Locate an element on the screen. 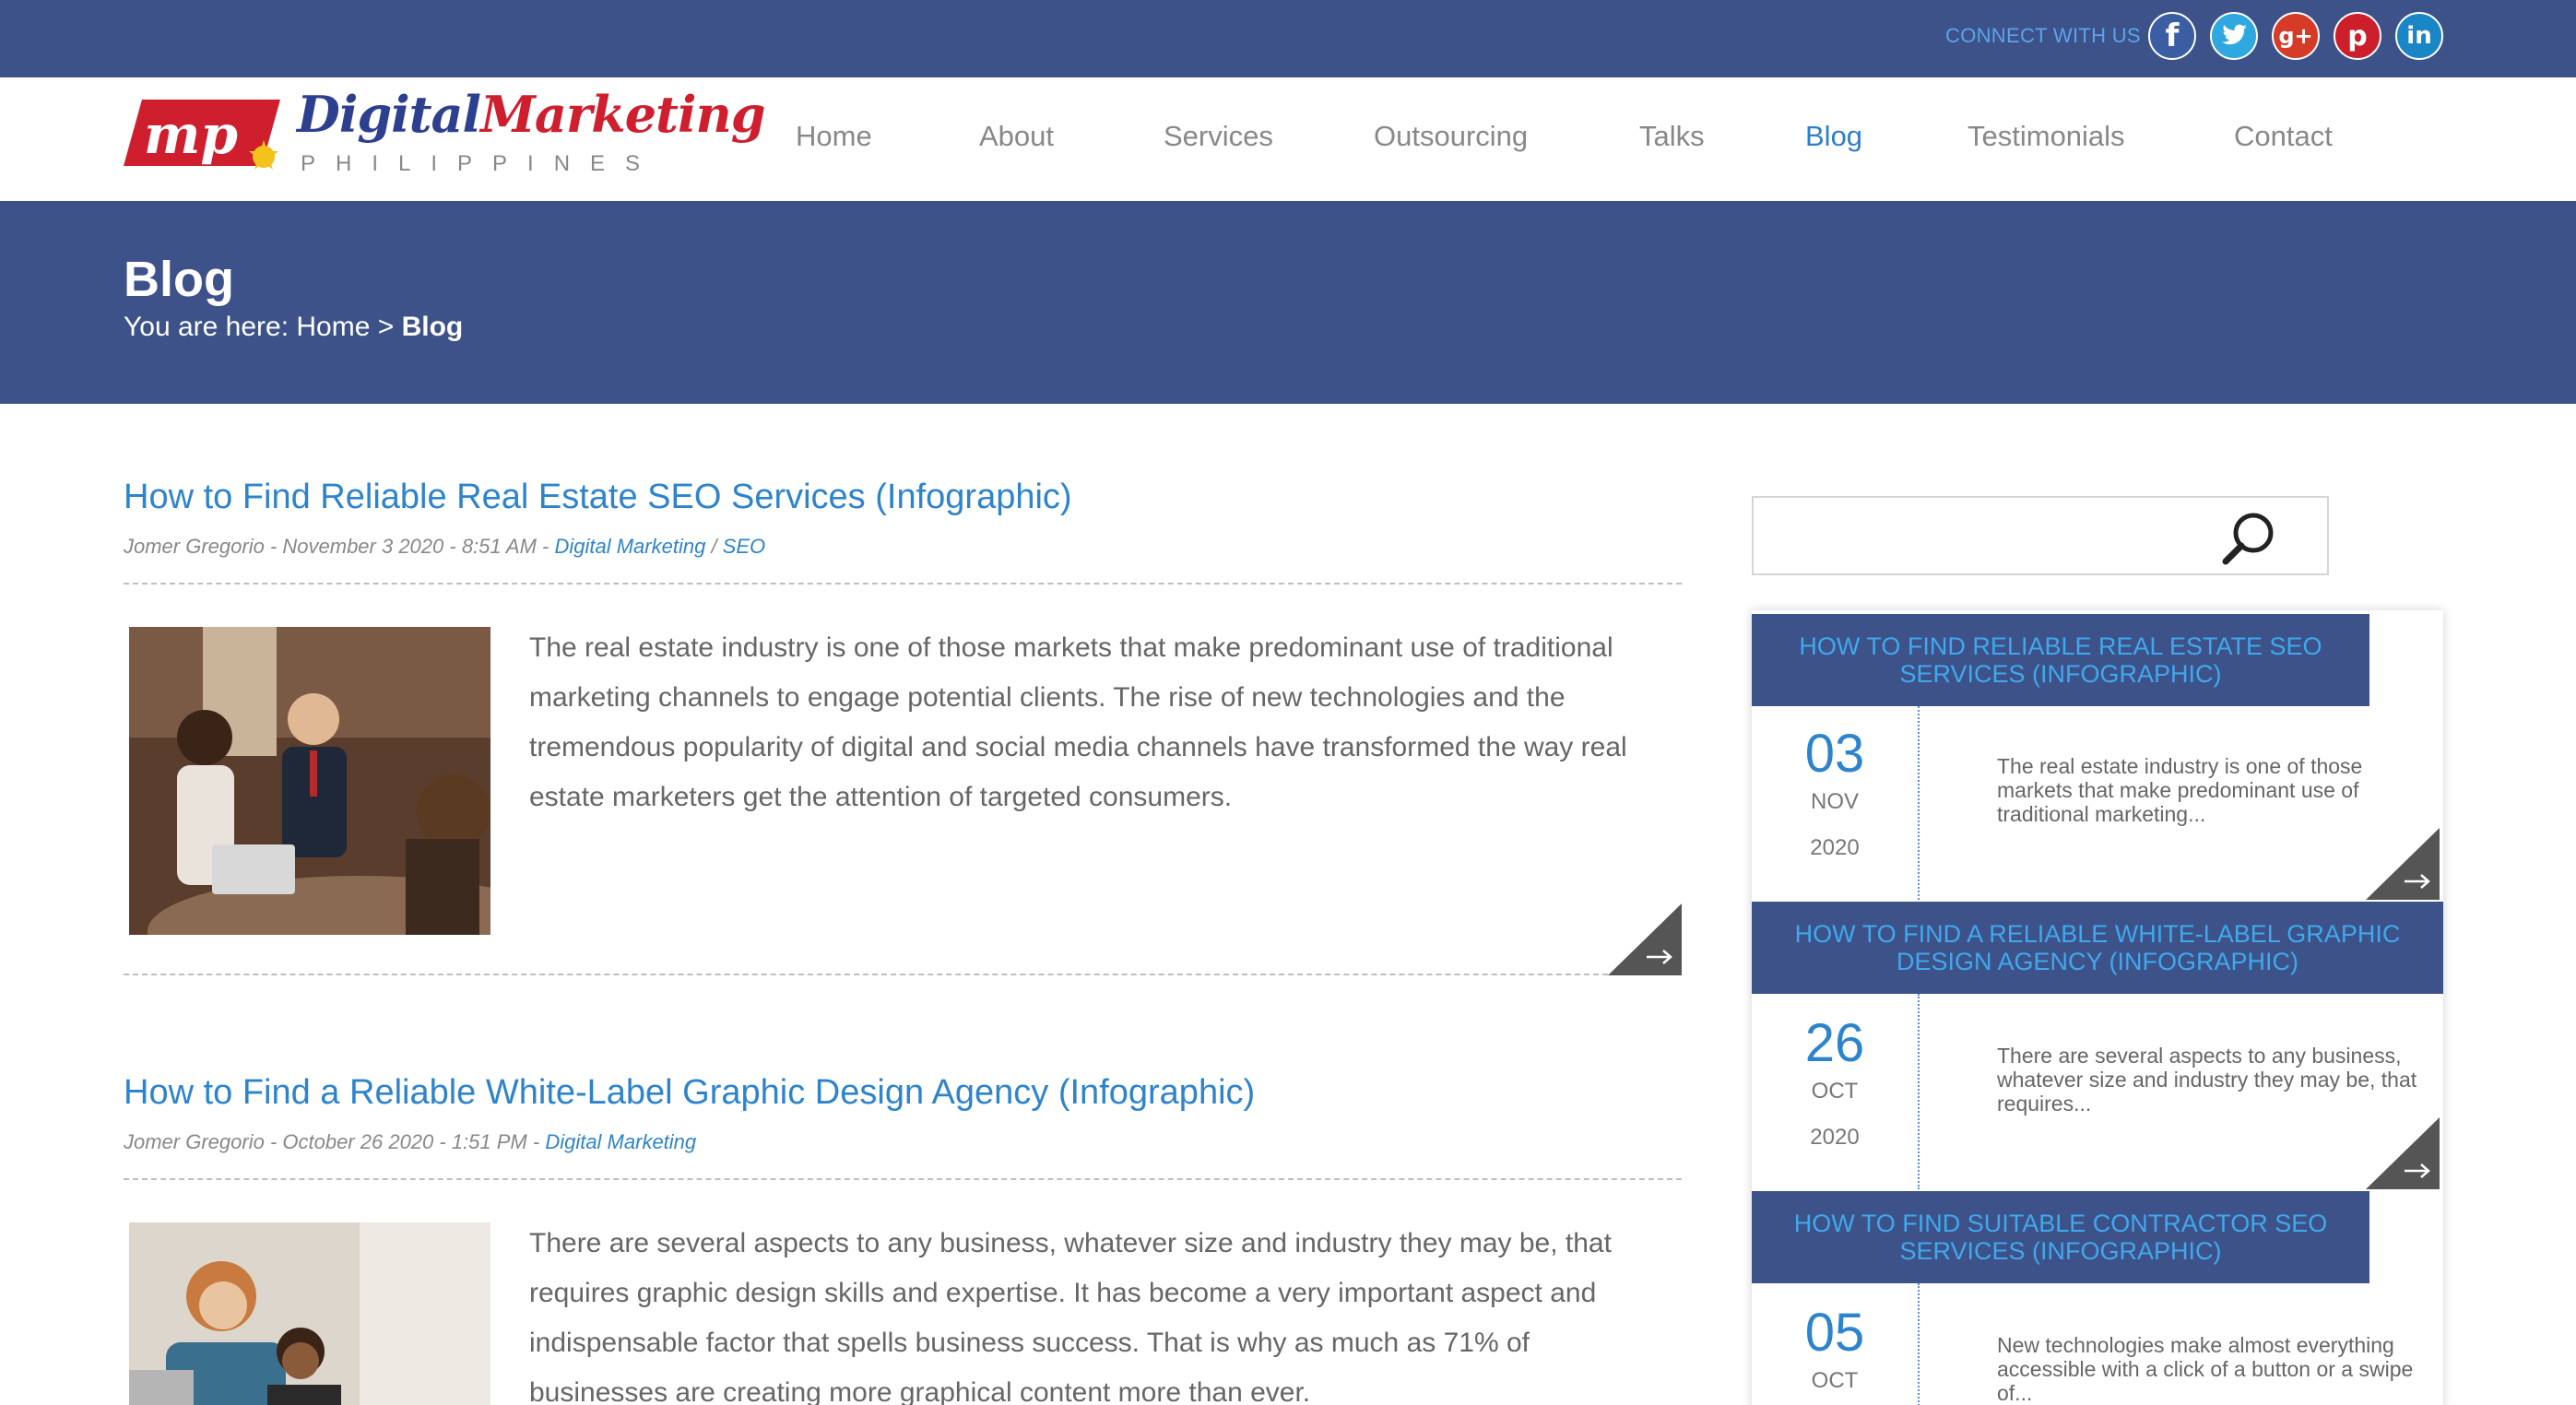  logo-subtitle: PHILIPPINES is located at coordinates (481, 163).